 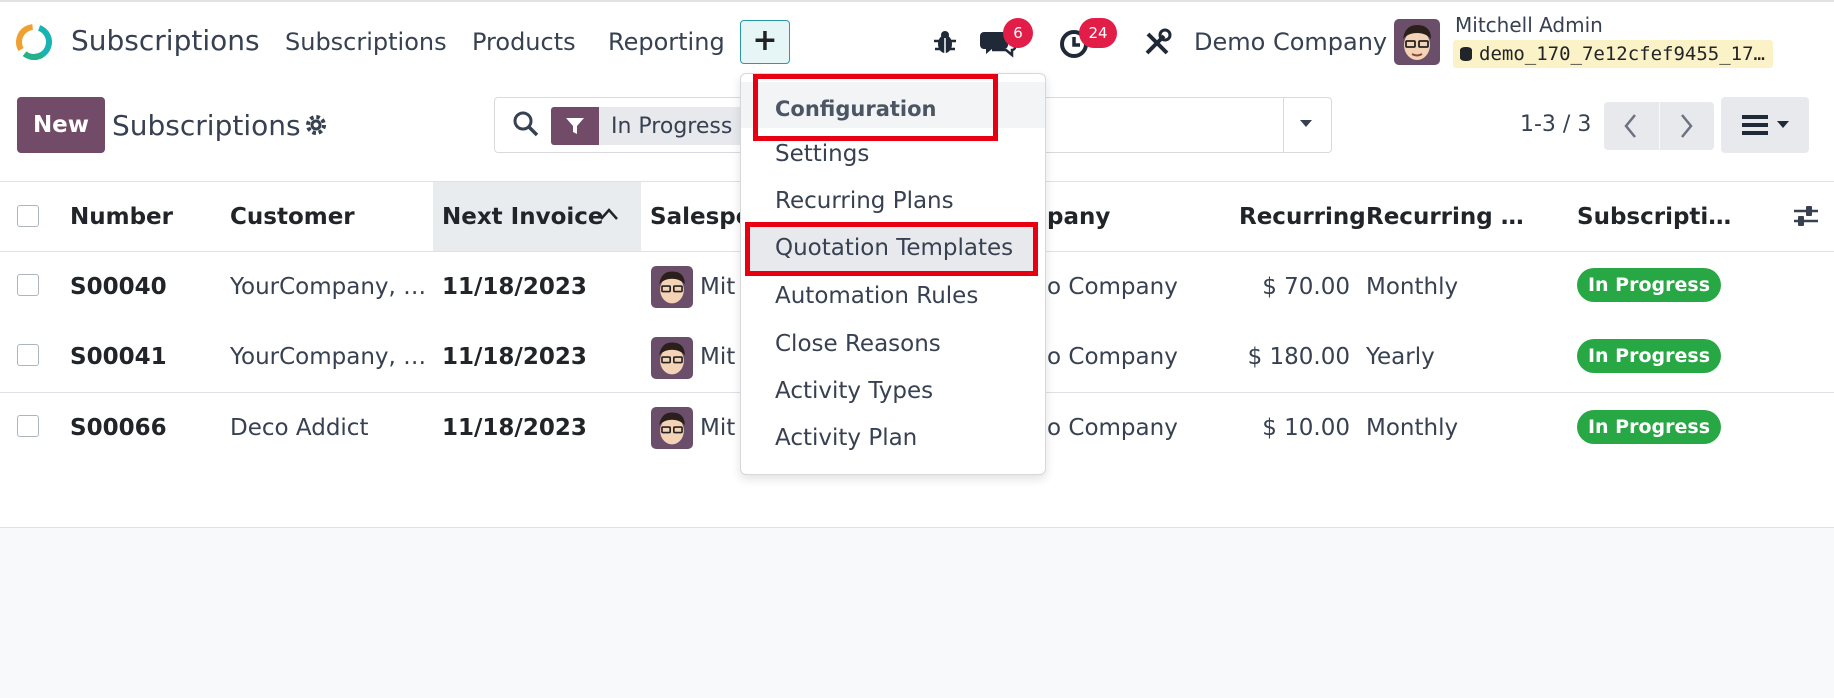 I want to click on search-options-caret-icon, so click(x=1306, y=124).